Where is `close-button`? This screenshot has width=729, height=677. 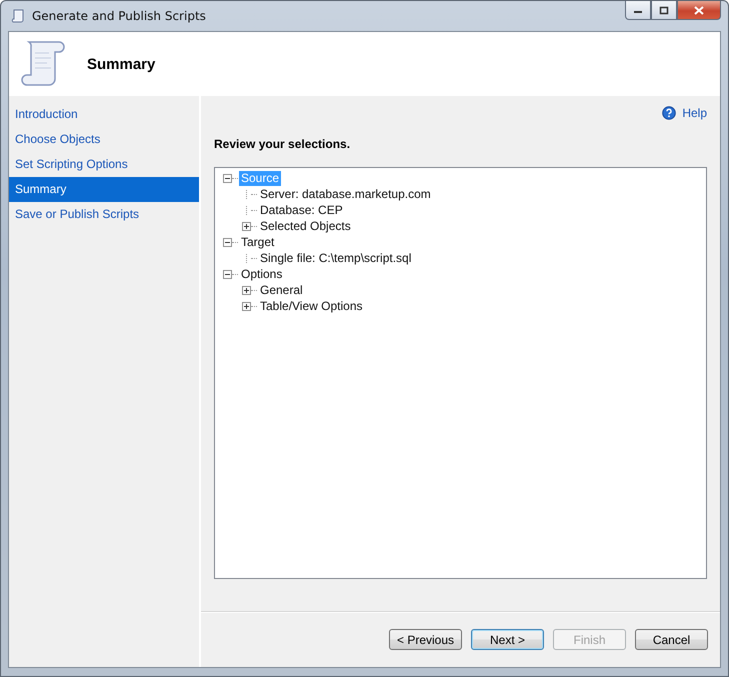 close-button is located at coordinates (699, 10).